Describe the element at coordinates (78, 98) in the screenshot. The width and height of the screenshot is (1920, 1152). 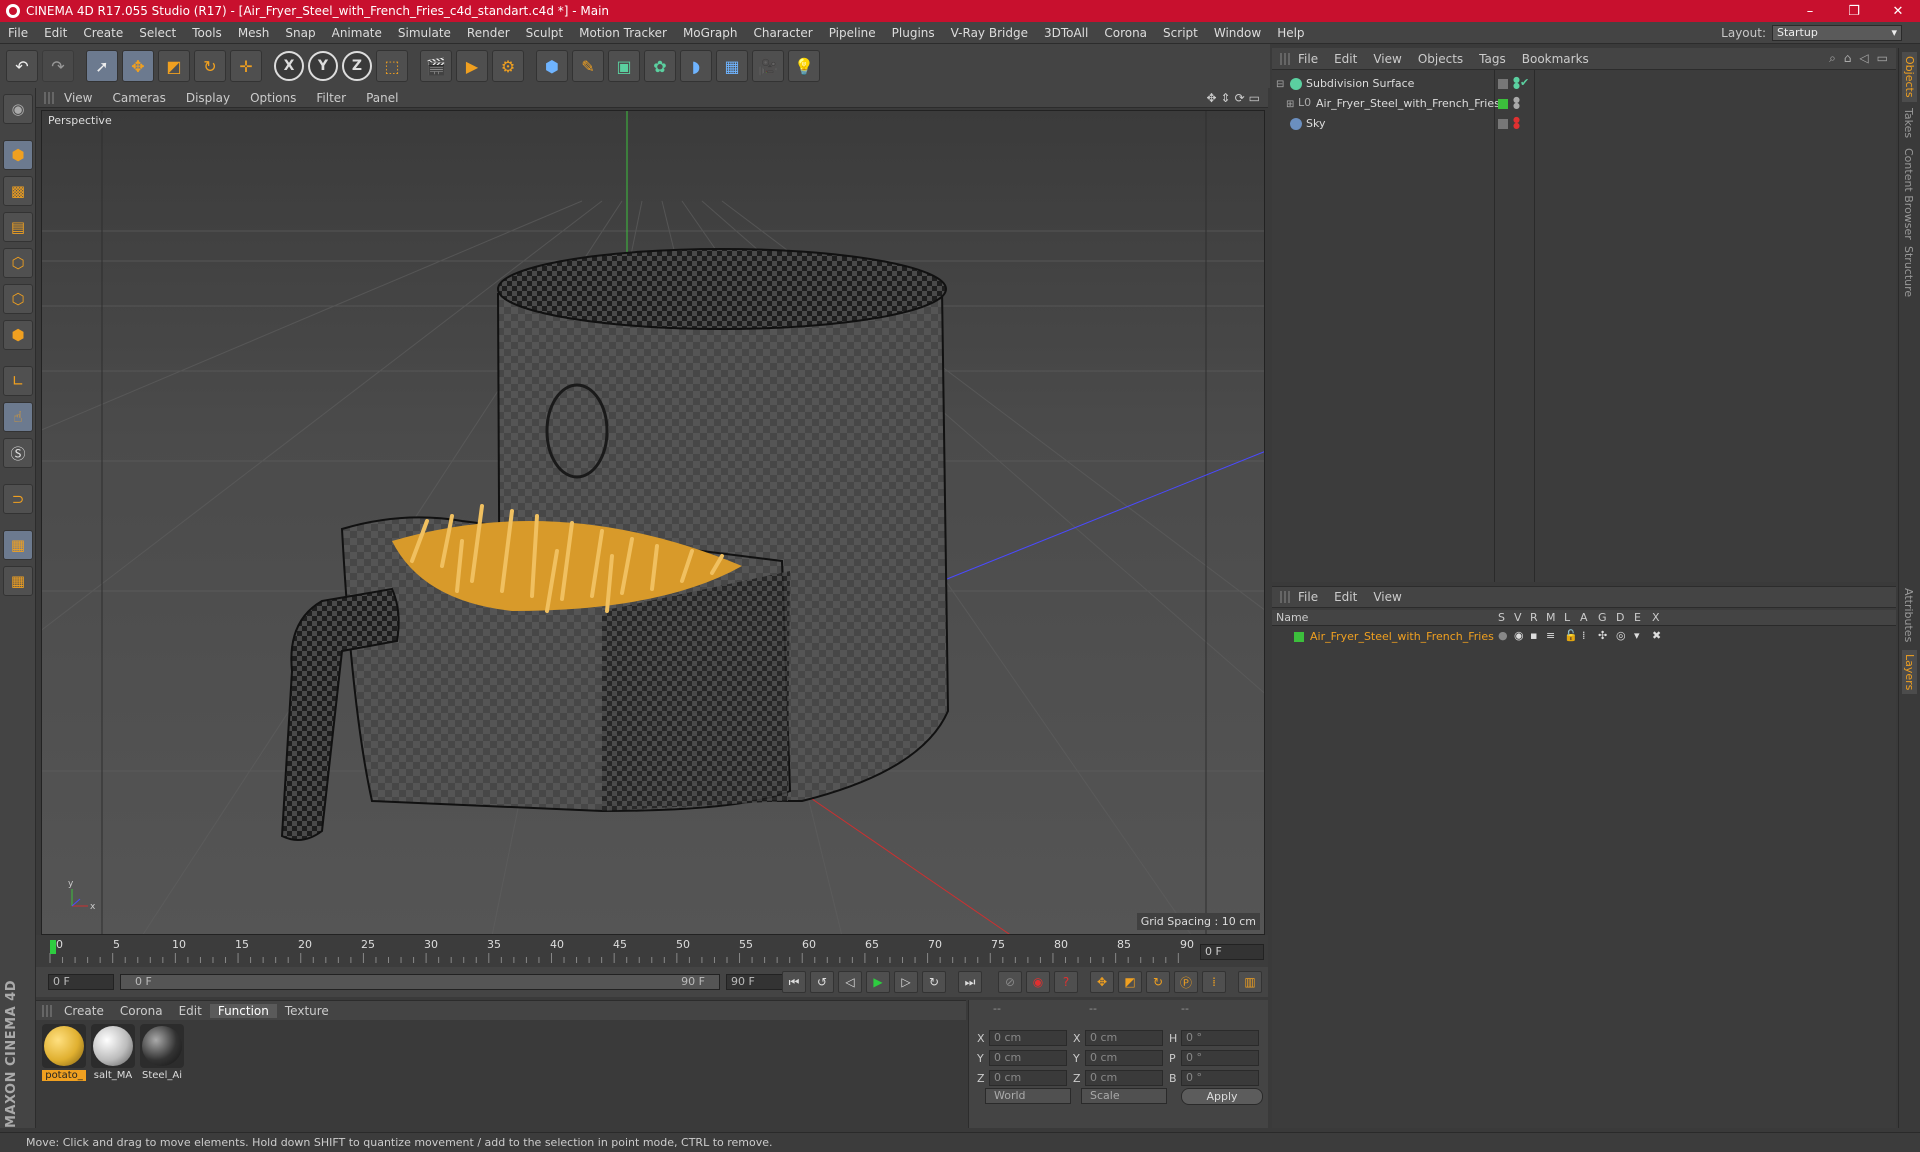
I see `viewport-menu-view: View` at that location.